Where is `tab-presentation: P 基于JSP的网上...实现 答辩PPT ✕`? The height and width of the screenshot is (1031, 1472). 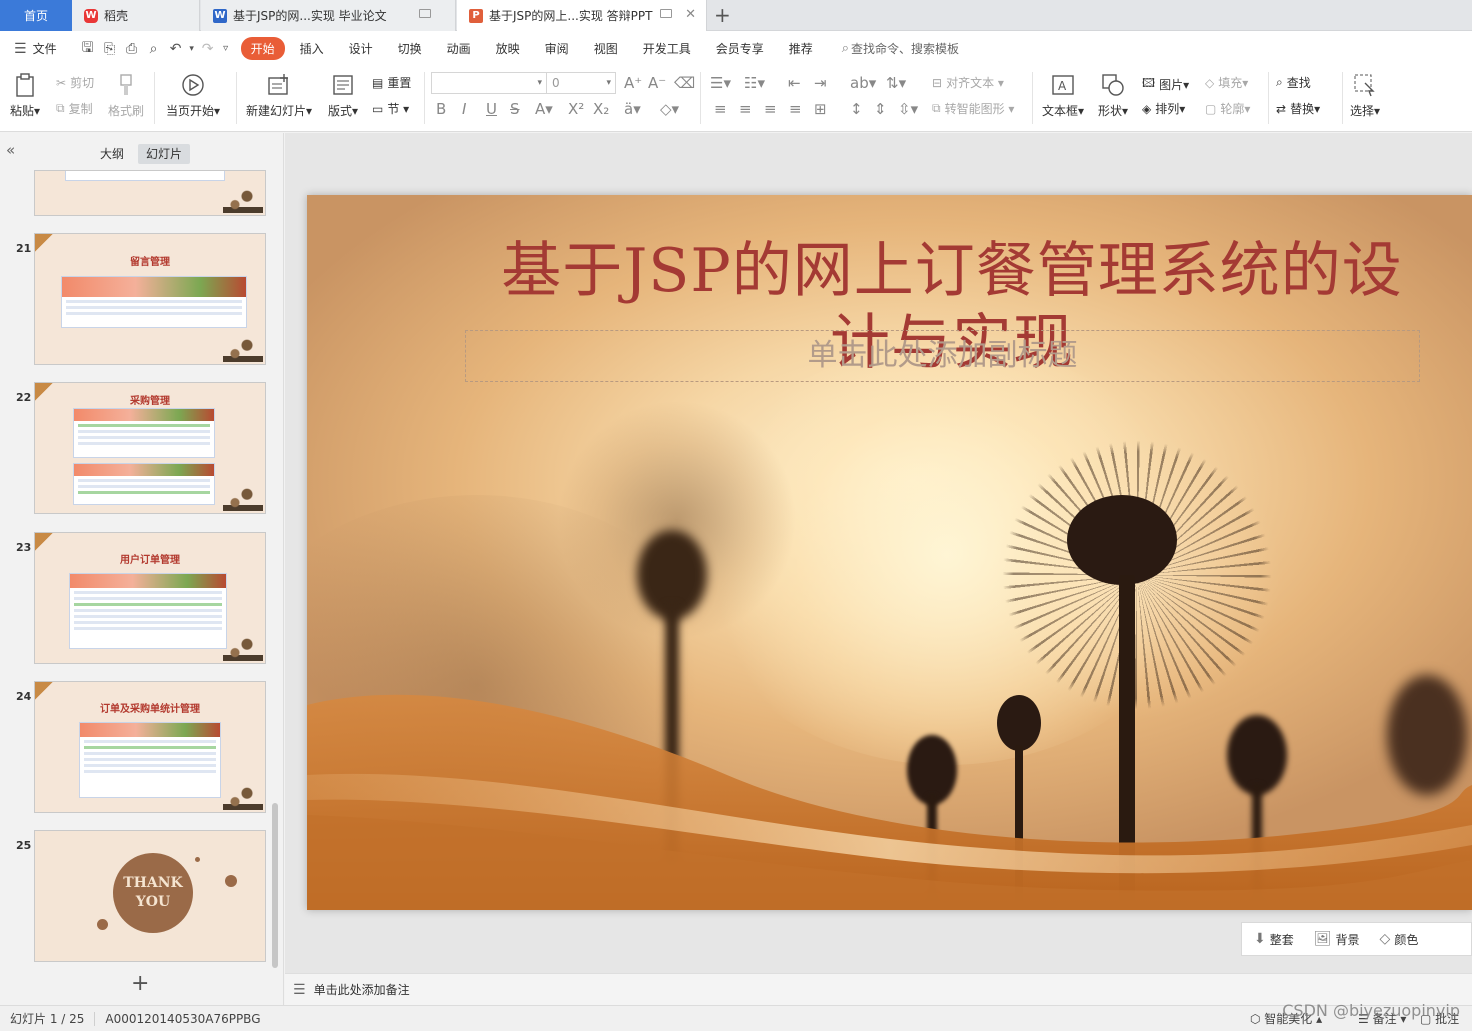
tab-presentation: P 基于JSP的网上...实现 答辩PPT ✕ is located at coordinates (582, 15).